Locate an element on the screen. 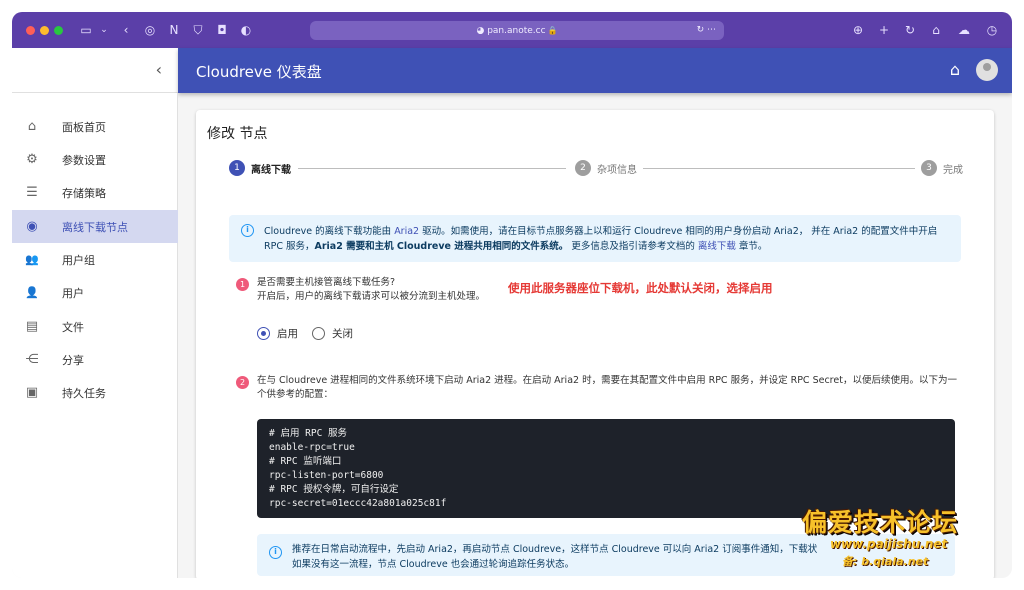 This screenshot has width=1024, height=590. reload-icon: ↻ ⋯ is located at coordinates (706, 30).